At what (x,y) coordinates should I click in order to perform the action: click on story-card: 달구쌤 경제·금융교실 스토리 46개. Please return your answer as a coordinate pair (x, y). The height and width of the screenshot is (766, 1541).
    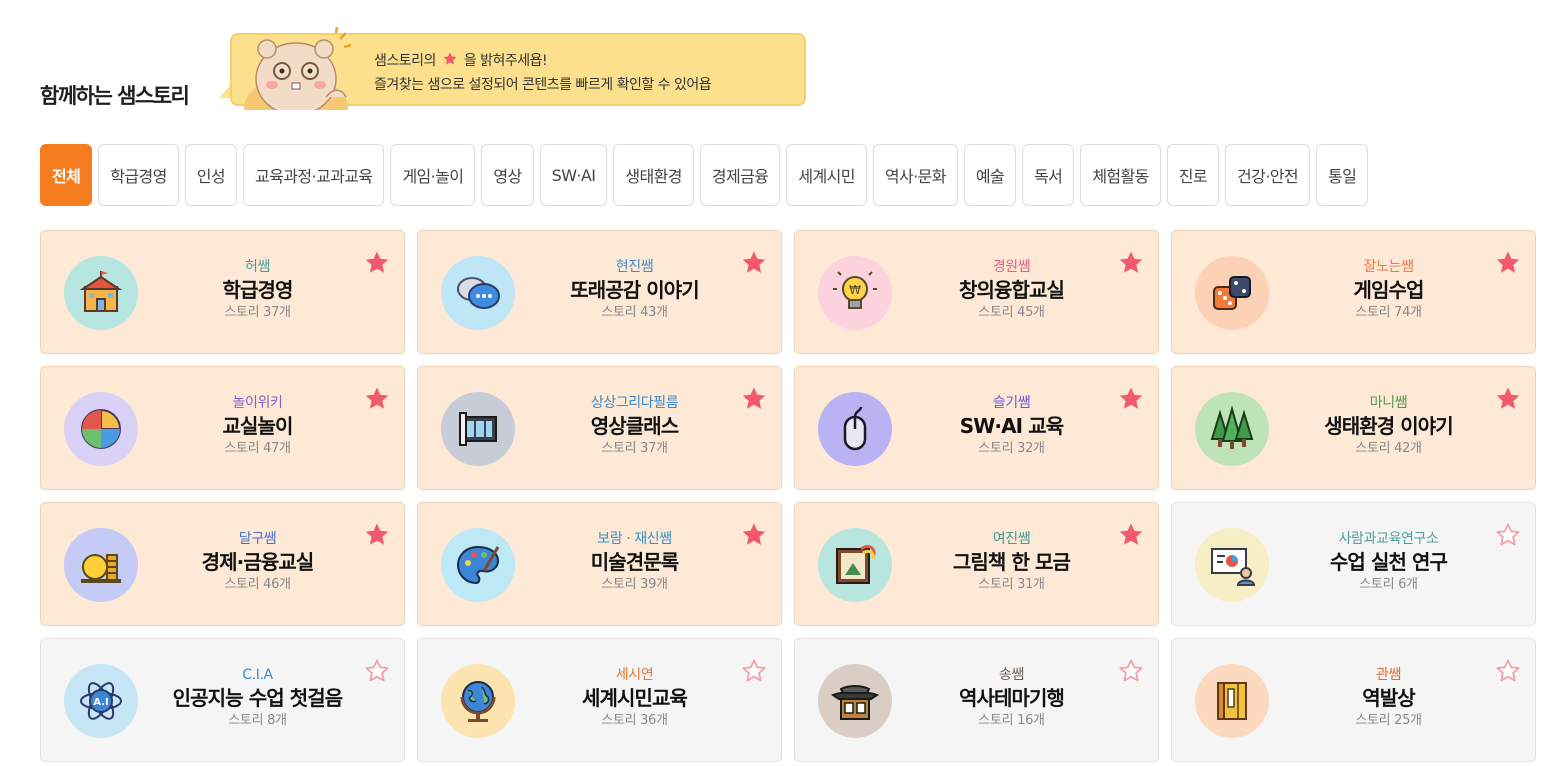
    Looking at the image, I should click on (222, 564).